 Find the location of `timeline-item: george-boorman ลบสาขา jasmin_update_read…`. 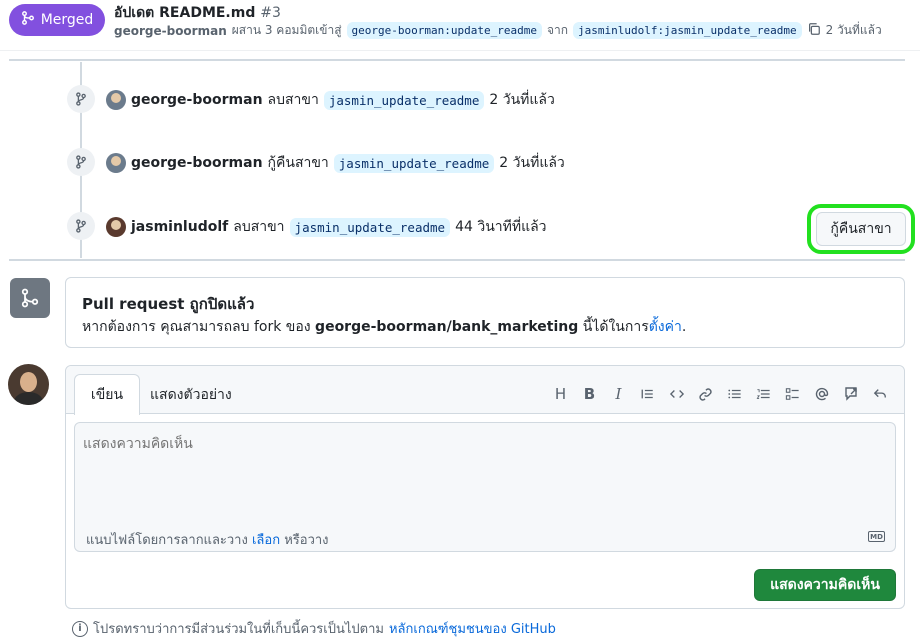

timeline-item: george-boorman ลบสาขา jasmin_update_read… is located at coordinates (330, 100).